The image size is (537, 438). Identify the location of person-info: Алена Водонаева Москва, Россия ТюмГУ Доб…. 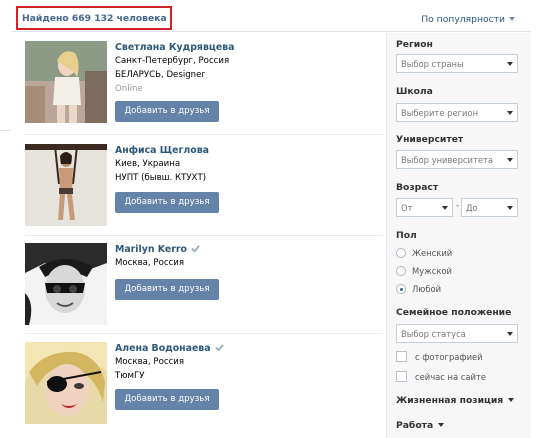
(169, 376).